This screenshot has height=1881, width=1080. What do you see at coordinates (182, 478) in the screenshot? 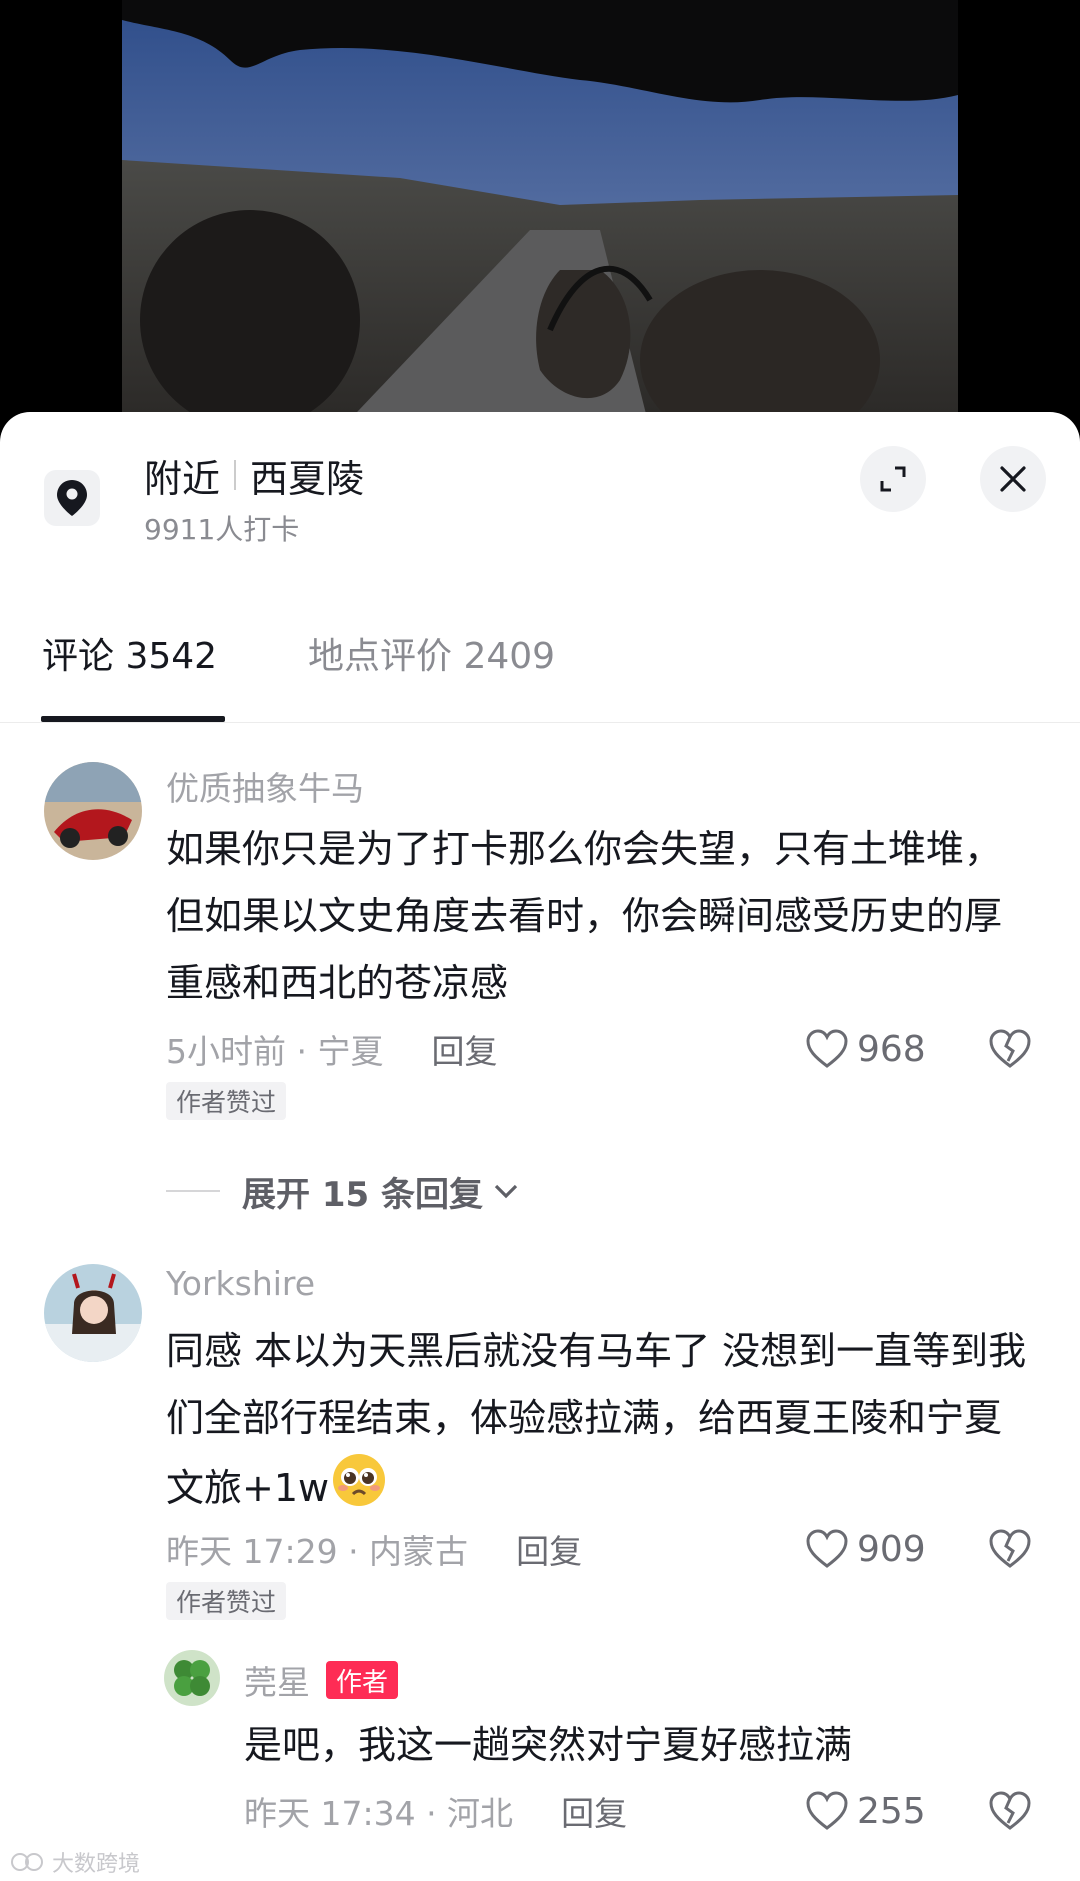
I see `location-prefix: 附近` at bounding box center [182, 478].